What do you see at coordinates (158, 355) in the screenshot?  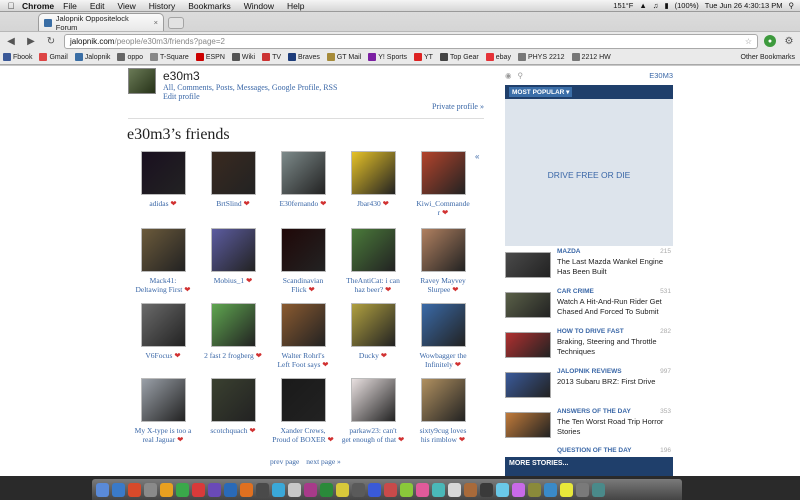 I see `friend-name: V6Focus` at bounding box center [158, 355].